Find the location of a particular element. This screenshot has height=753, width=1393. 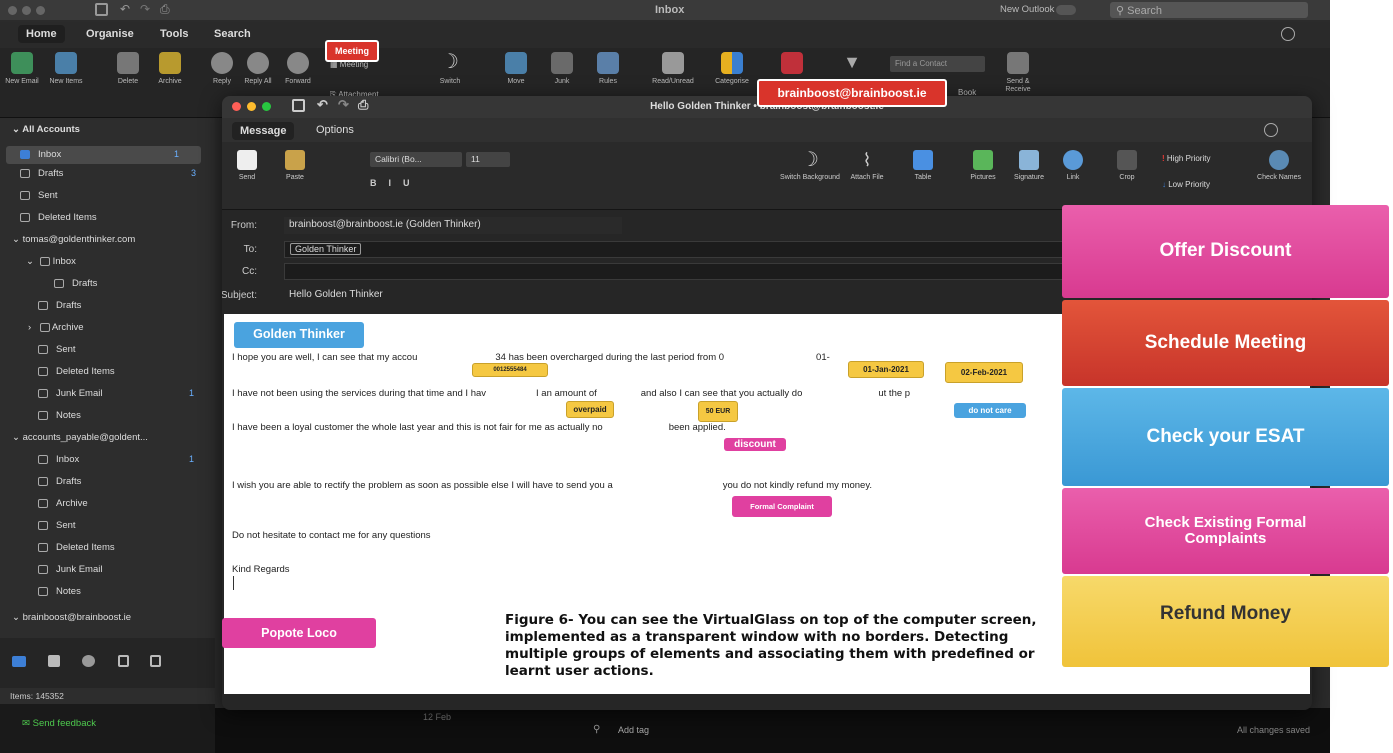

switch-button: ☽ Switch is located at coordinates (450, 69).